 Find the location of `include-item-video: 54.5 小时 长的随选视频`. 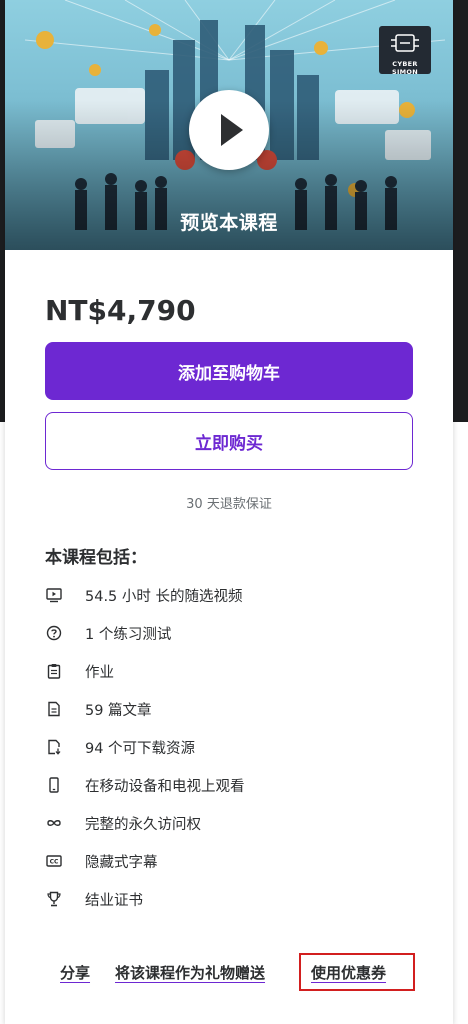

include-item-video: 54.5 小时 长的随选视频 is located at coordinates (235, 595).